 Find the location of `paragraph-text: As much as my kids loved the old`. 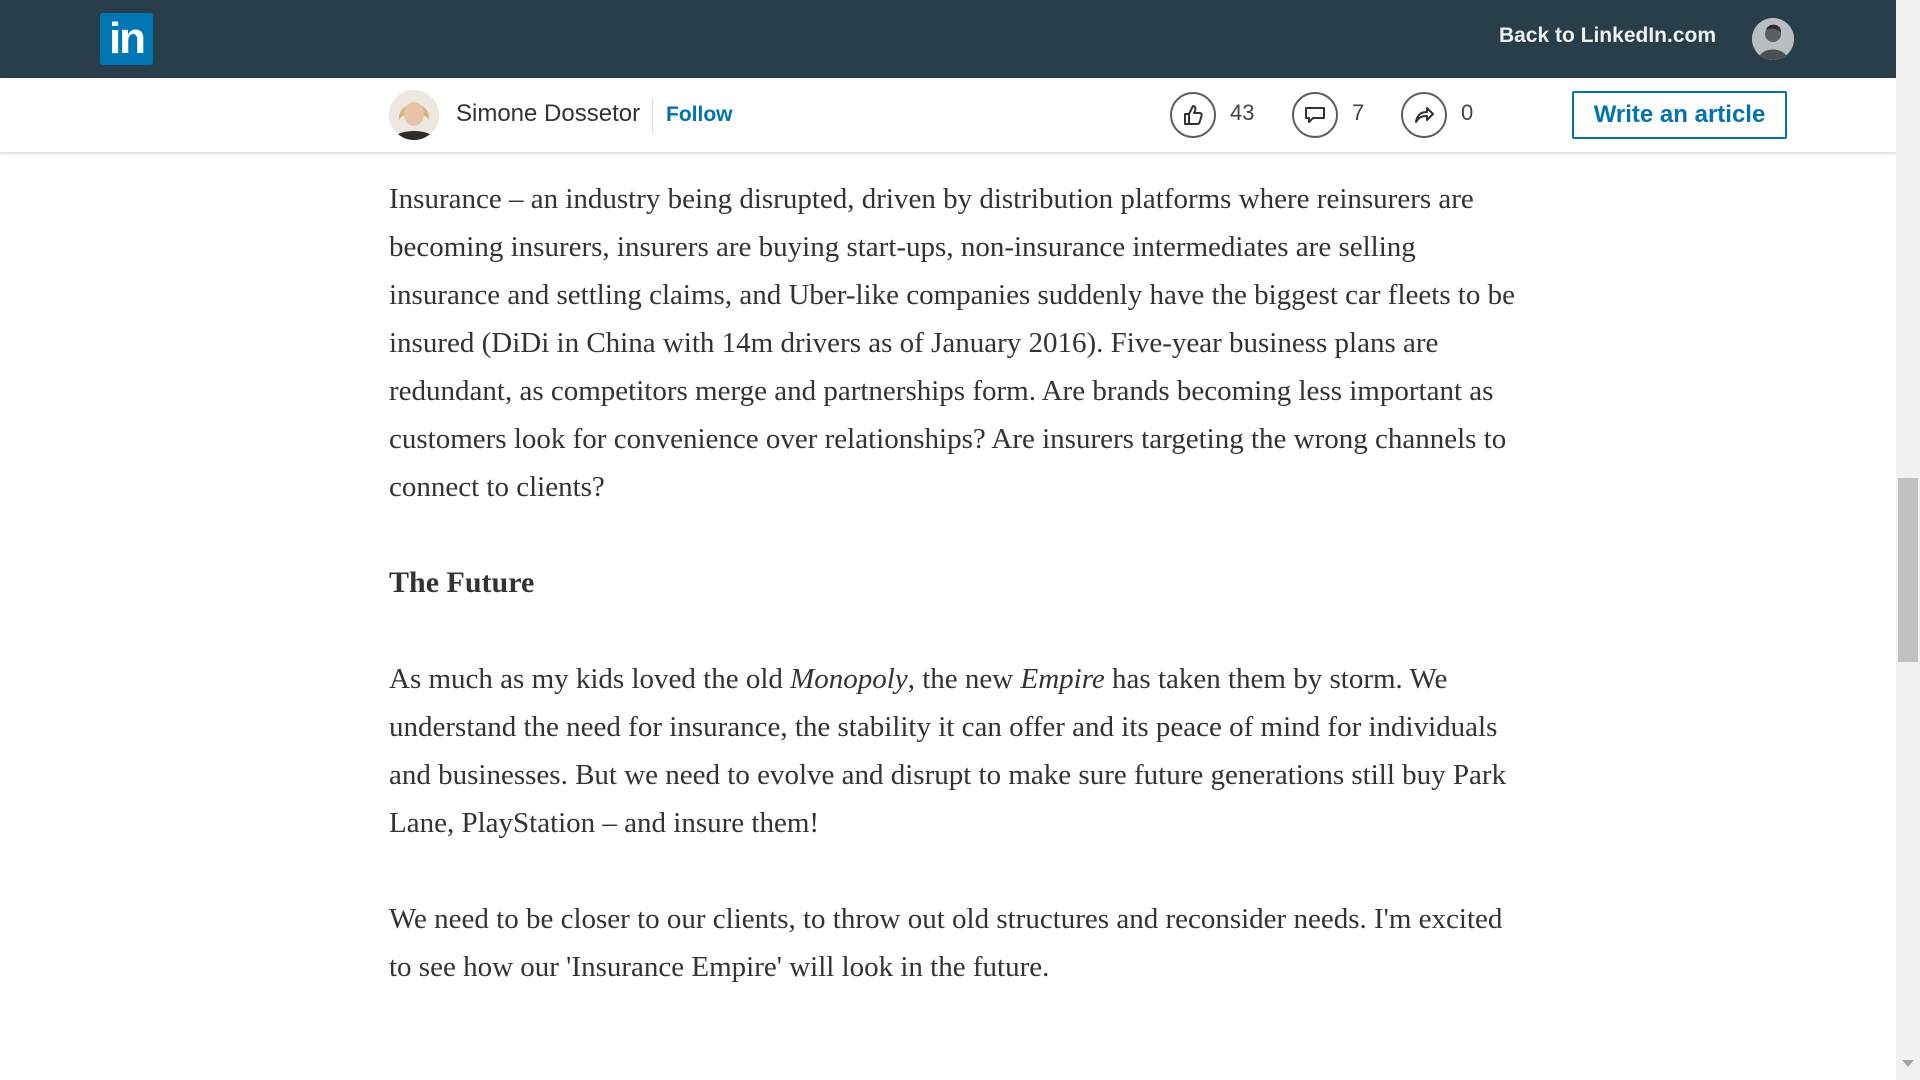

paragraph-text: As much as my kids loved the old is located at coordinates (590, 679).